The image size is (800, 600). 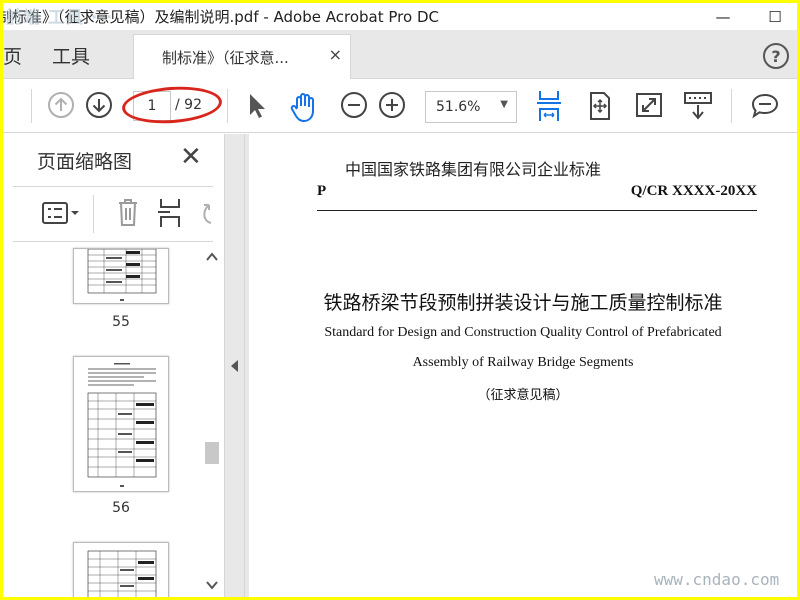 I want to click on page-up-icon, so click(x=61, y=105).